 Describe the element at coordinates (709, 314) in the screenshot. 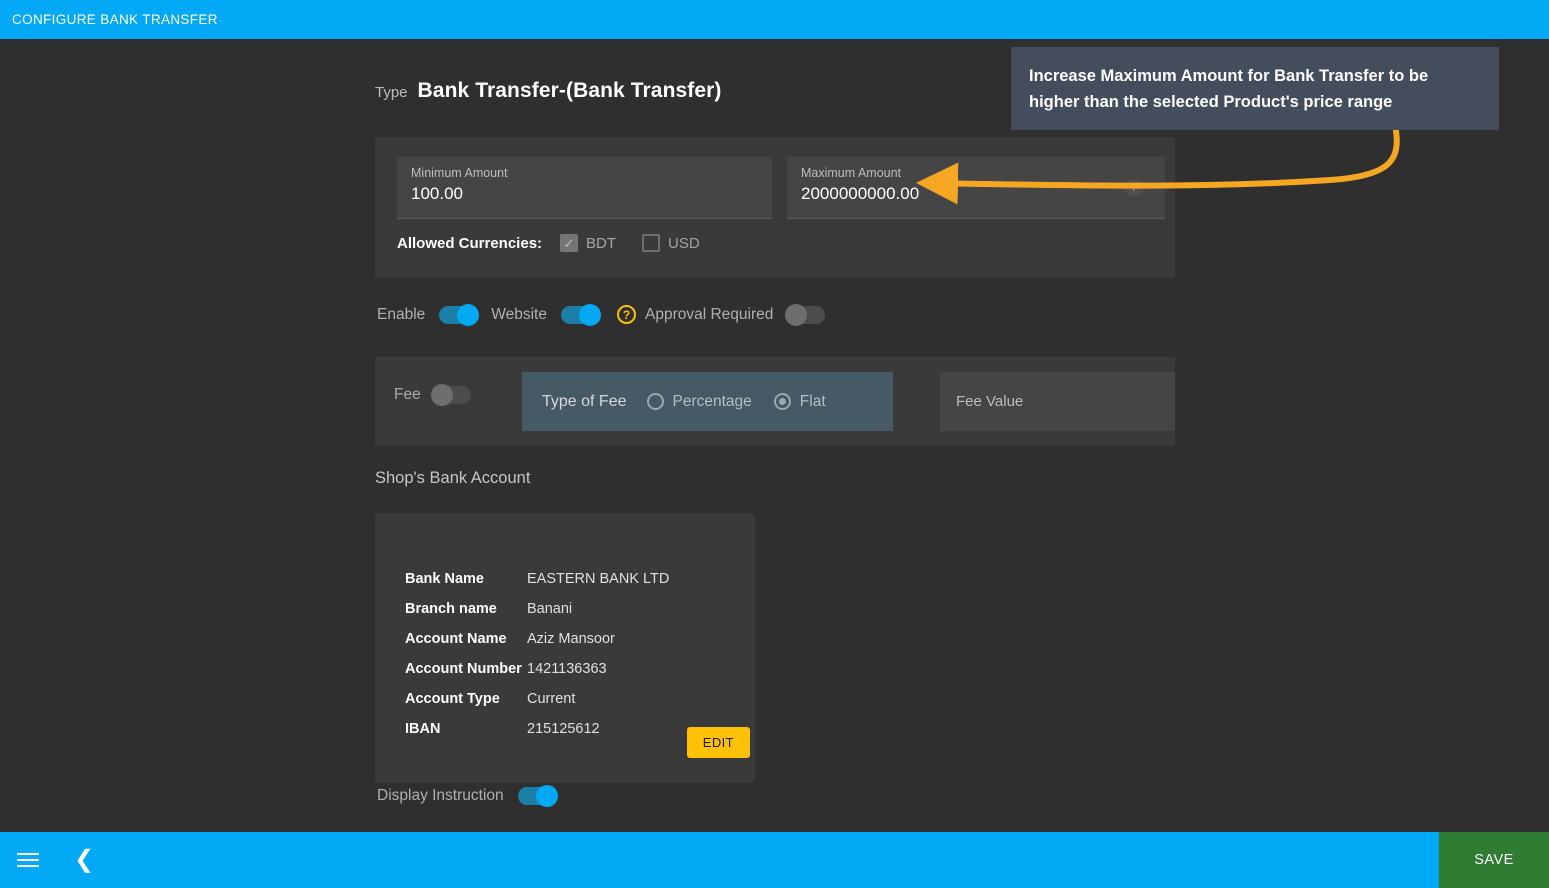

I see `approval-required-label: Approval Required` at that location.